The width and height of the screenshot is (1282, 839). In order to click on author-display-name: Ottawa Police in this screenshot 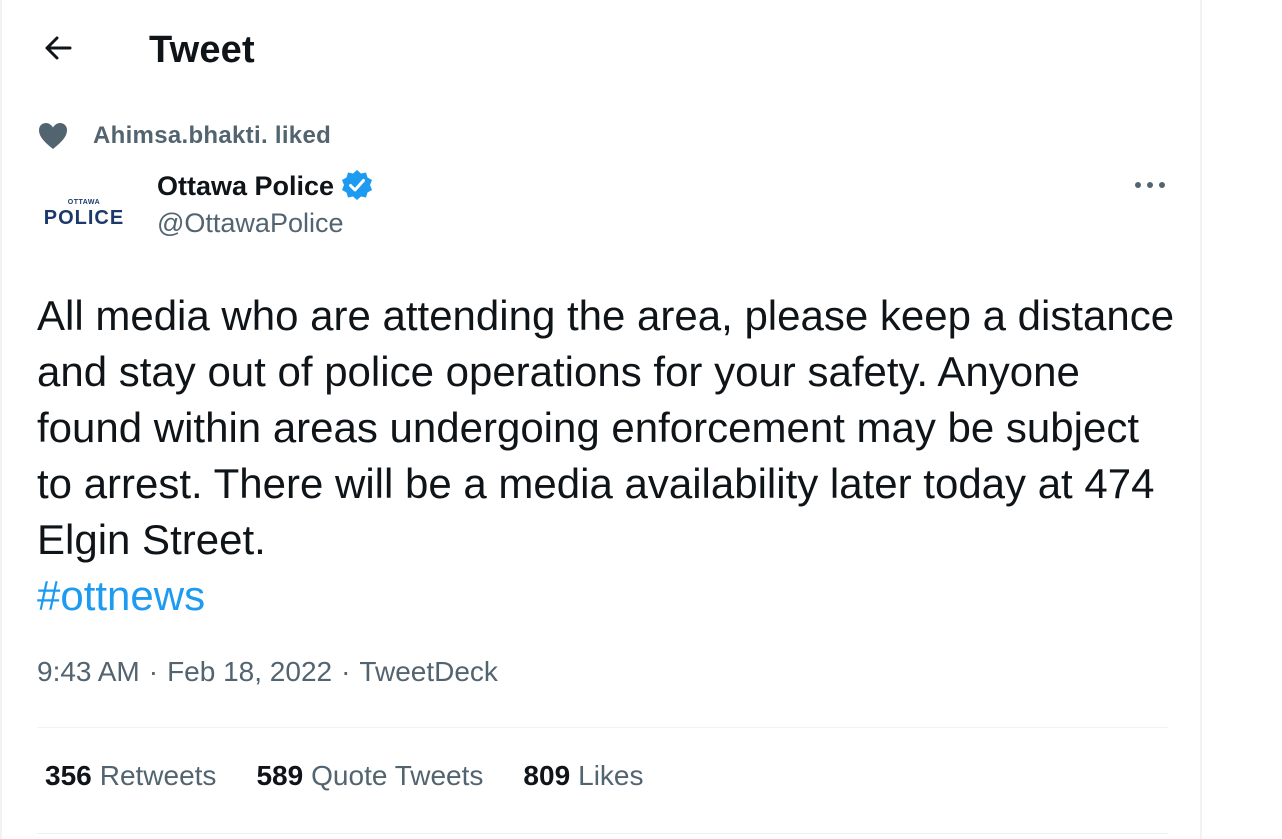, I will do `click(245, 186)`.